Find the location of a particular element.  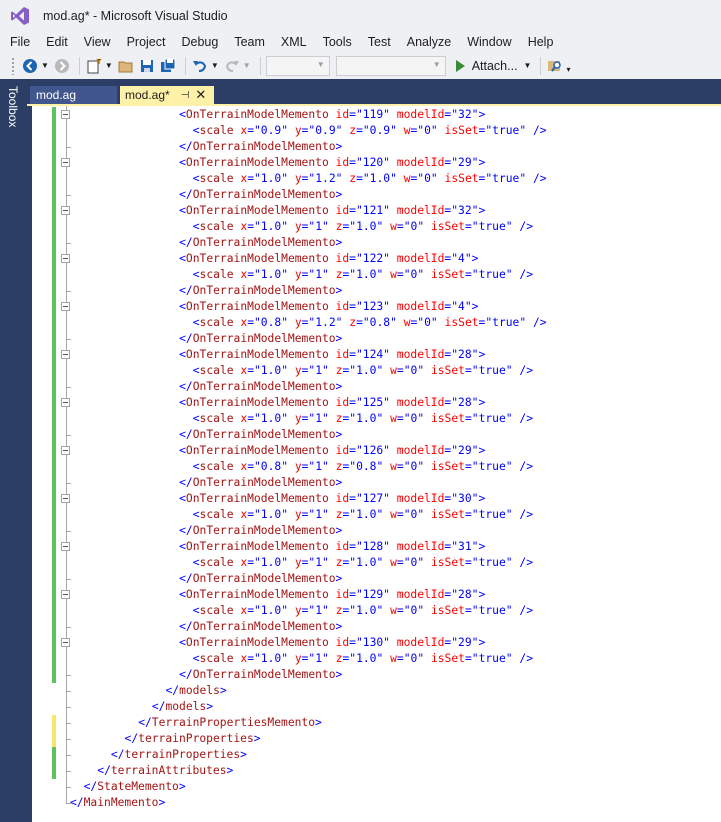

menu-tools: Tools is located at coordinates (337, 42).